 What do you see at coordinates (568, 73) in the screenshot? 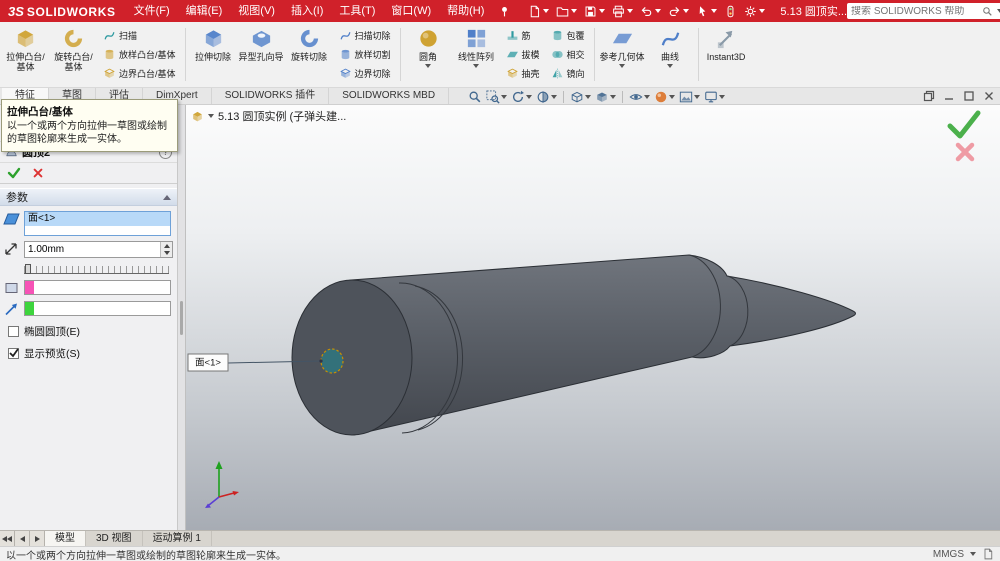
I see `ribbon-mirror-button: 镜向` at bounding box center [568, 73].